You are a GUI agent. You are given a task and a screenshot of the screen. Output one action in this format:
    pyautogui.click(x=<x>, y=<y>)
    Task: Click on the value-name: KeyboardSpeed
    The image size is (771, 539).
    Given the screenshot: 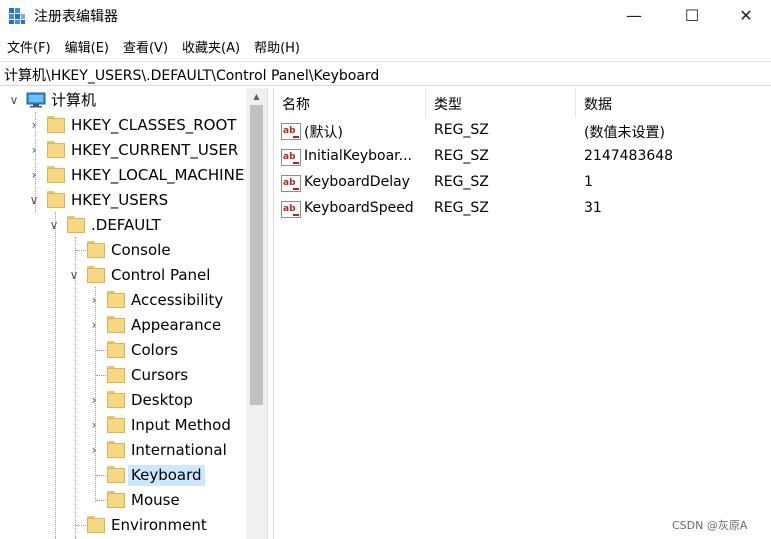 What is the action you would take?
    pyautogui.click(x=359, y=208)
    